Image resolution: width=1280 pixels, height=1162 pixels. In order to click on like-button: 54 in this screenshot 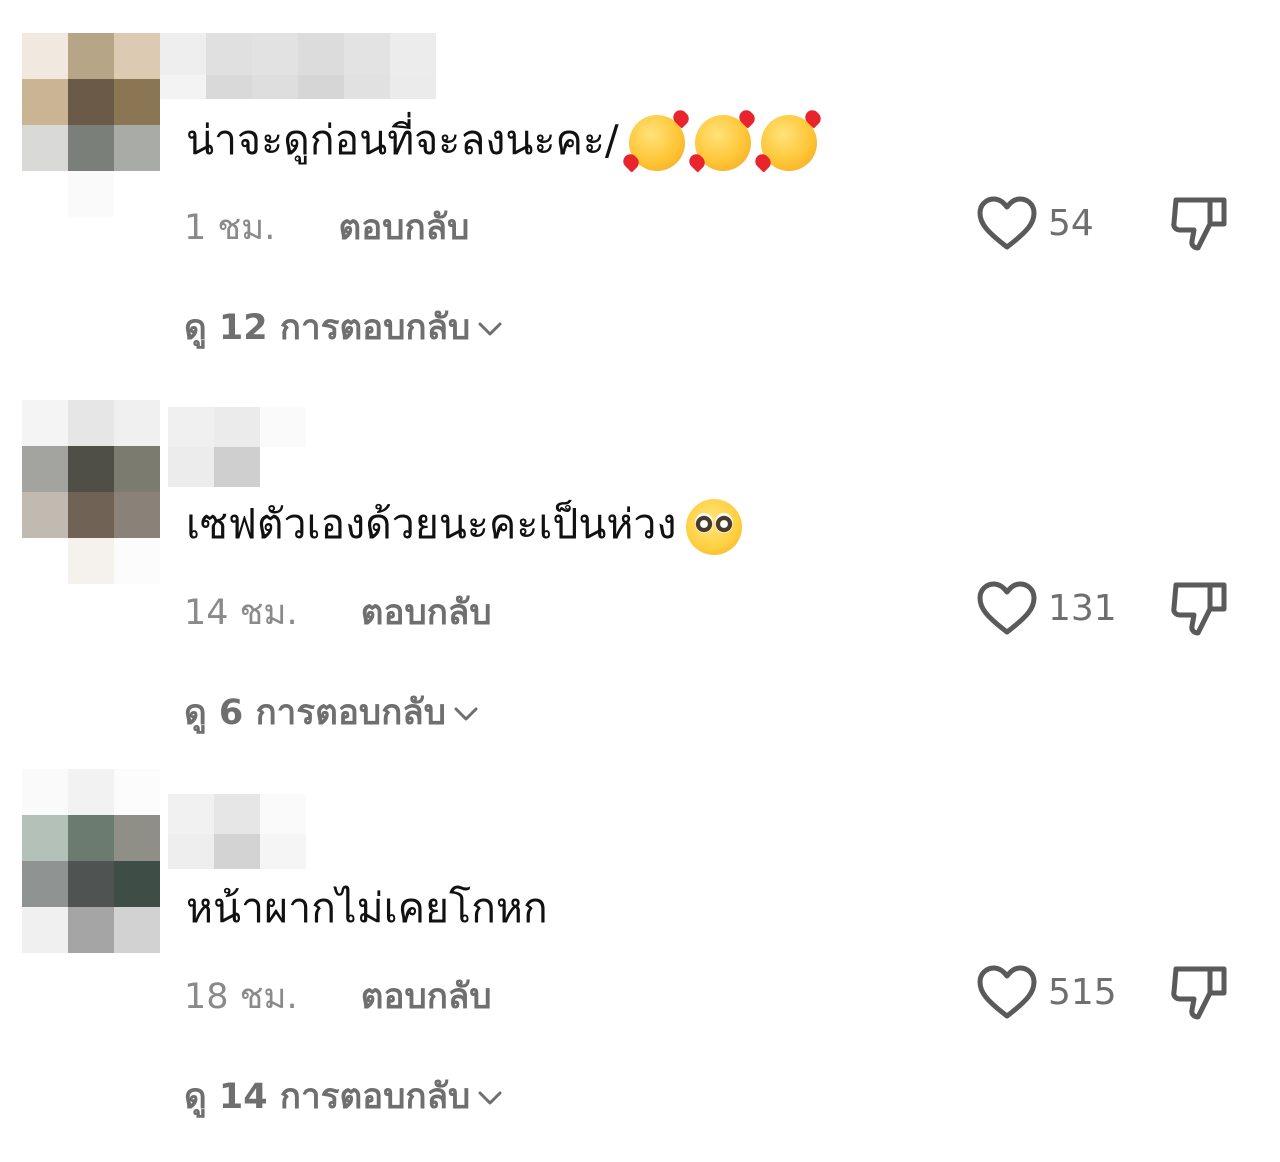, I will do `click(1035, 223)`.